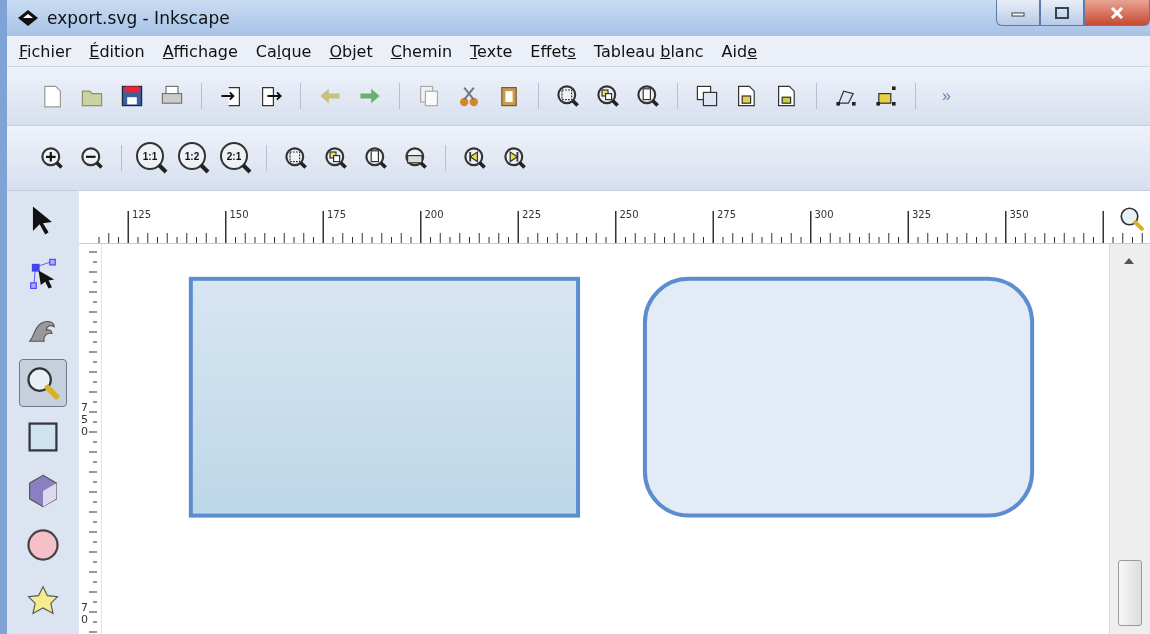  I want to click on scissors-icon, so click(469, 96).